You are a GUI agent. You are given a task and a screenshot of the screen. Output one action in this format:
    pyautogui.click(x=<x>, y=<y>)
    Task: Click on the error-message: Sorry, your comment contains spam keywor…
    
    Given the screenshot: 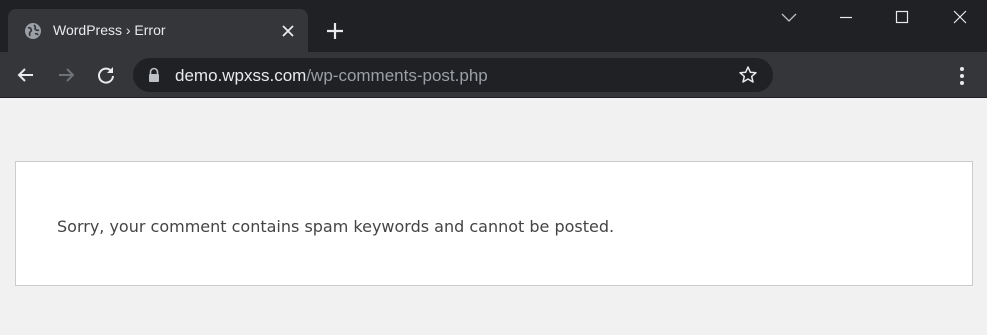 What is the action you would take?
    pyautogui.click(x=336, y=226)
    